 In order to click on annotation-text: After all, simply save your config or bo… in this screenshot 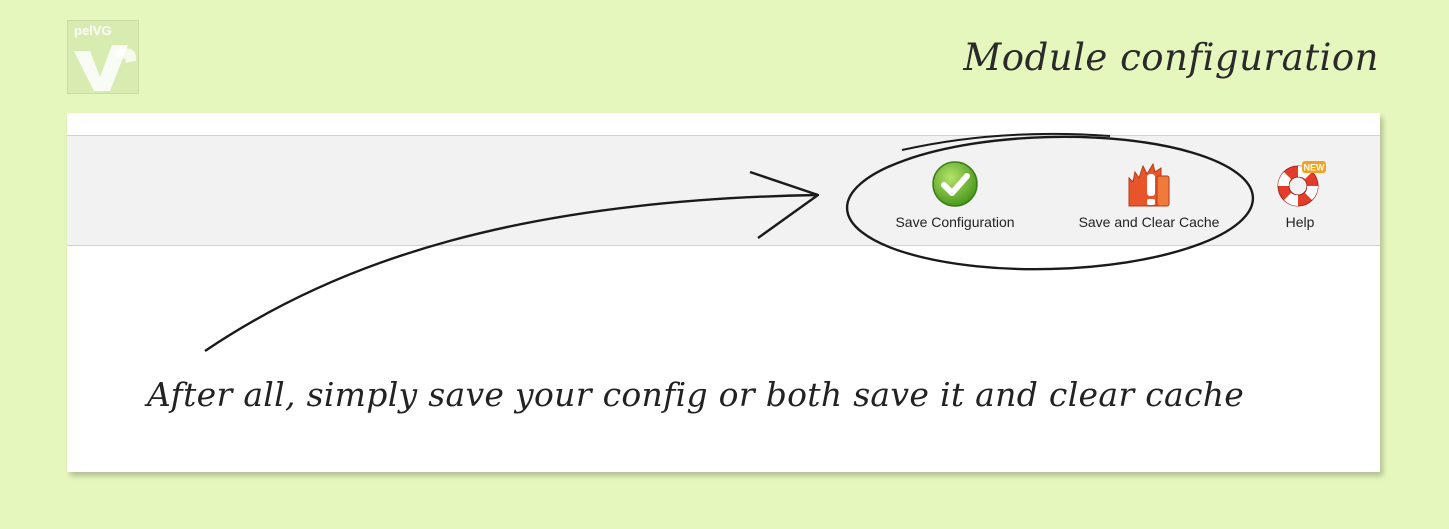, I will do `click(696, 394)`.